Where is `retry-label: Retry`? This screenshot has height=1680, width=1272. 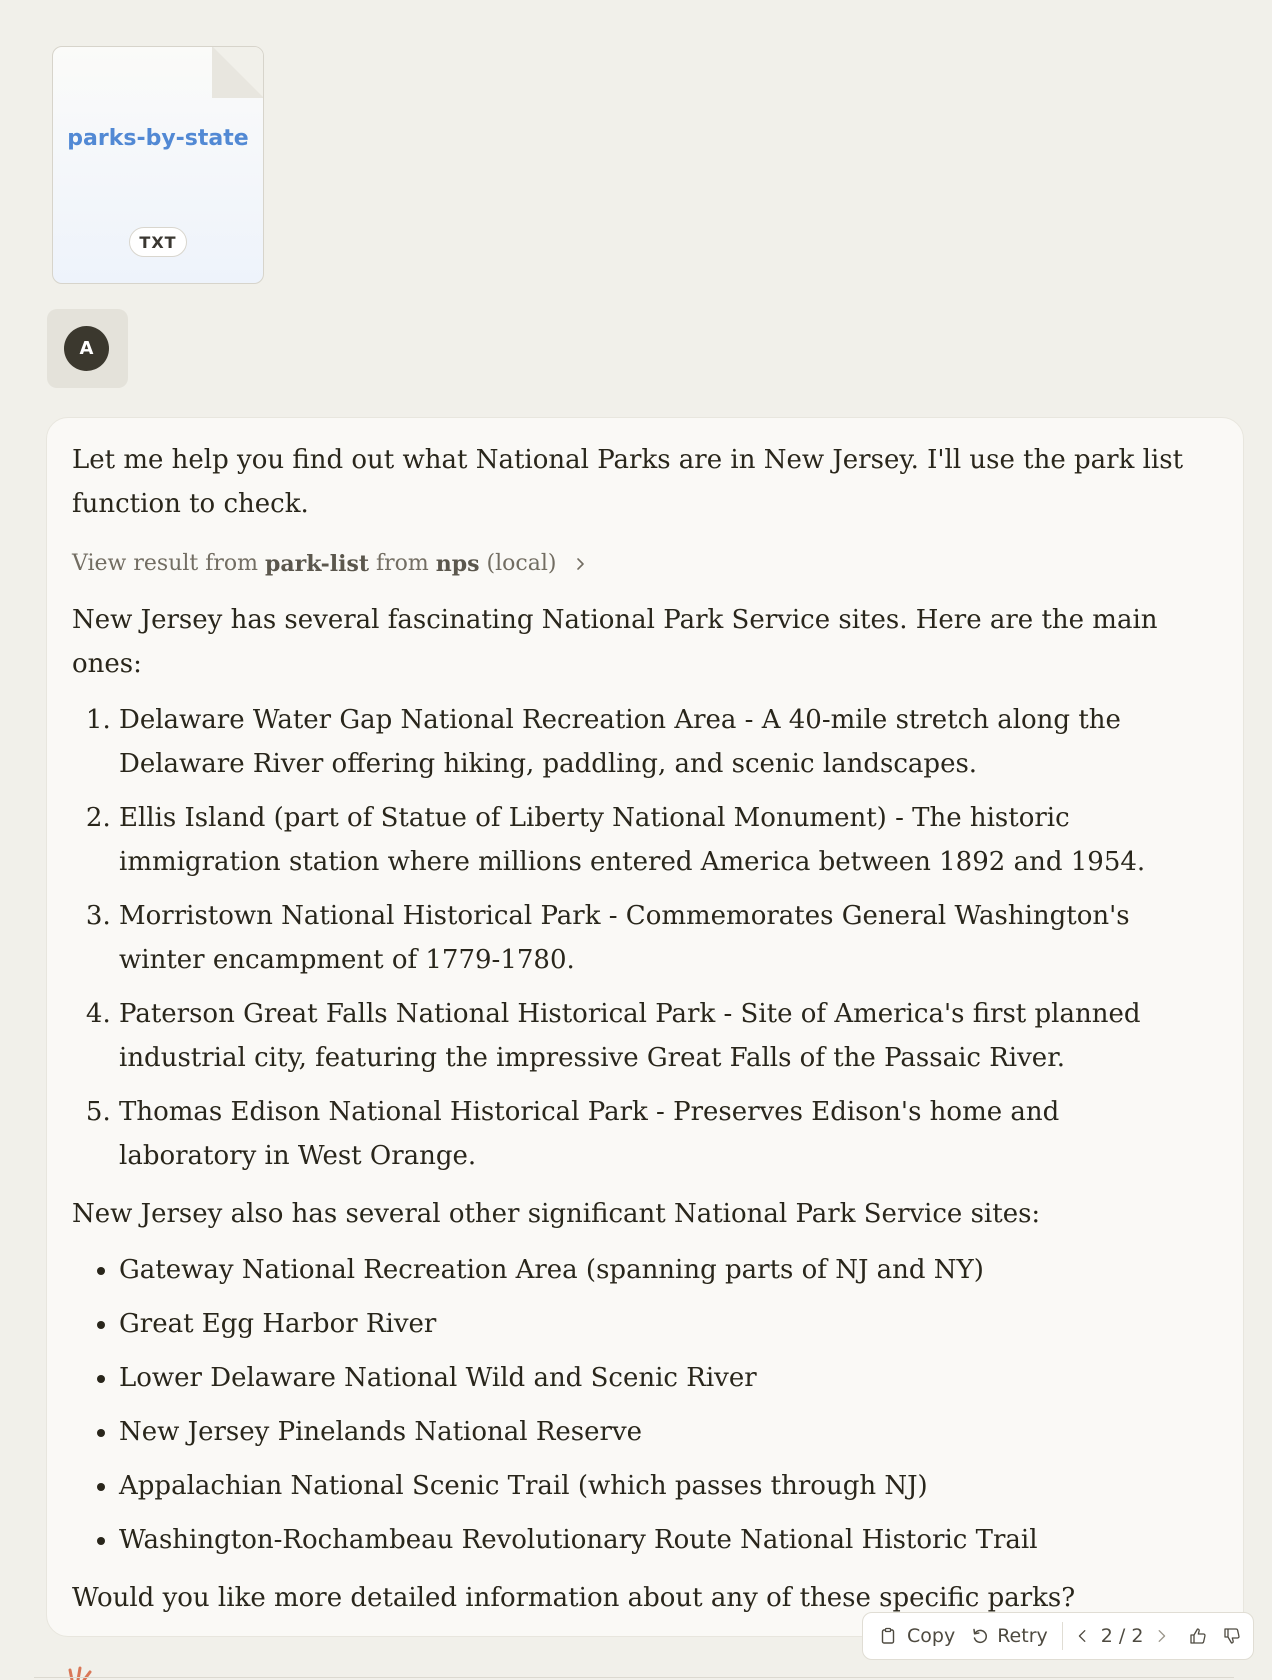
retry-label: Retry is located at coordinates (1022, 1636).